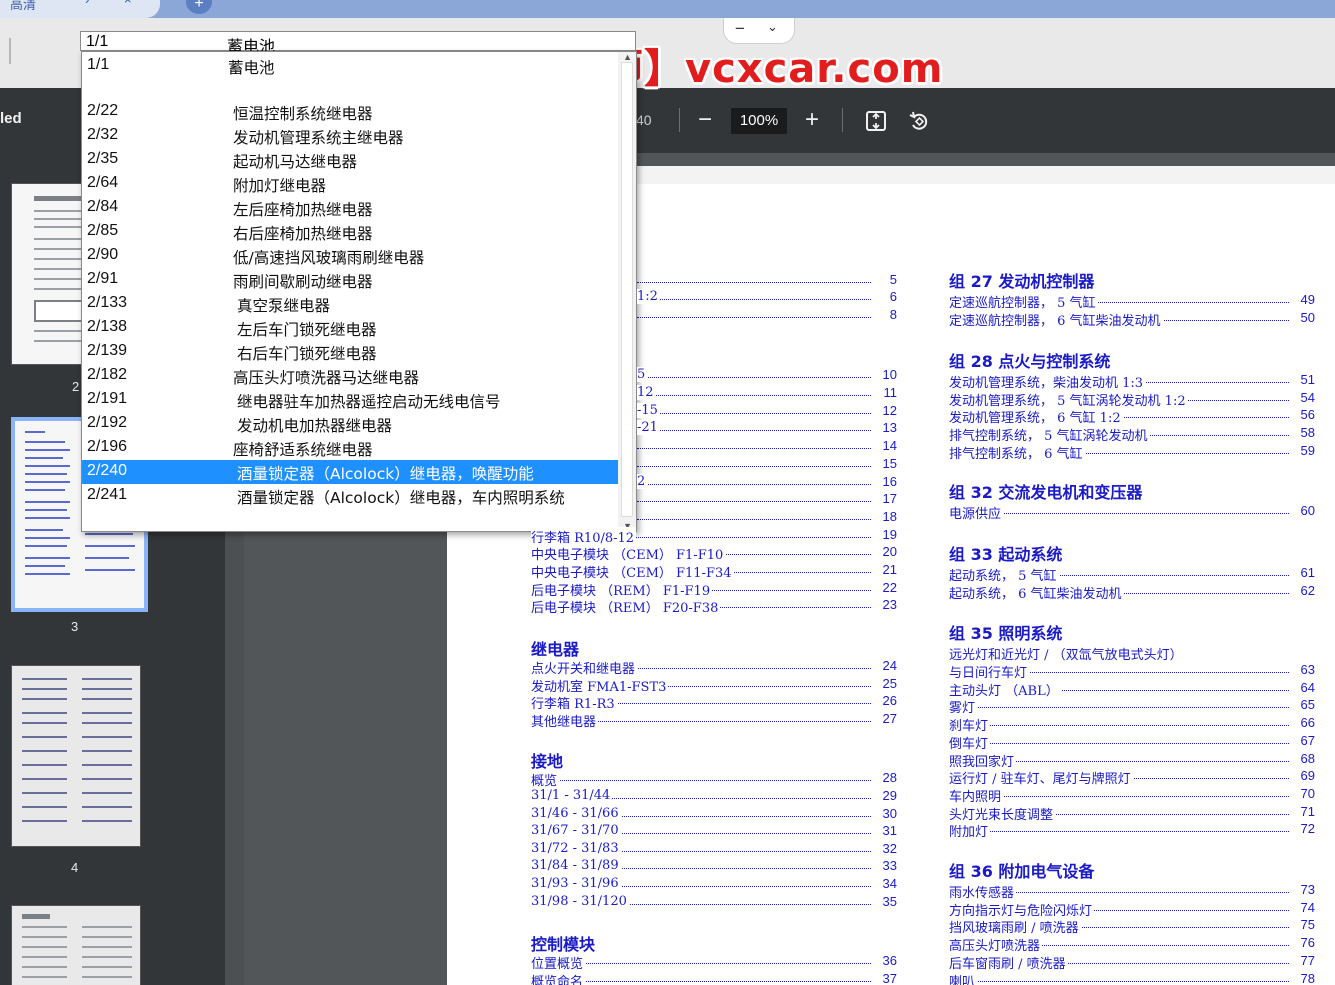  I want to click on toc-entry: -21 13, so click(767, 428).